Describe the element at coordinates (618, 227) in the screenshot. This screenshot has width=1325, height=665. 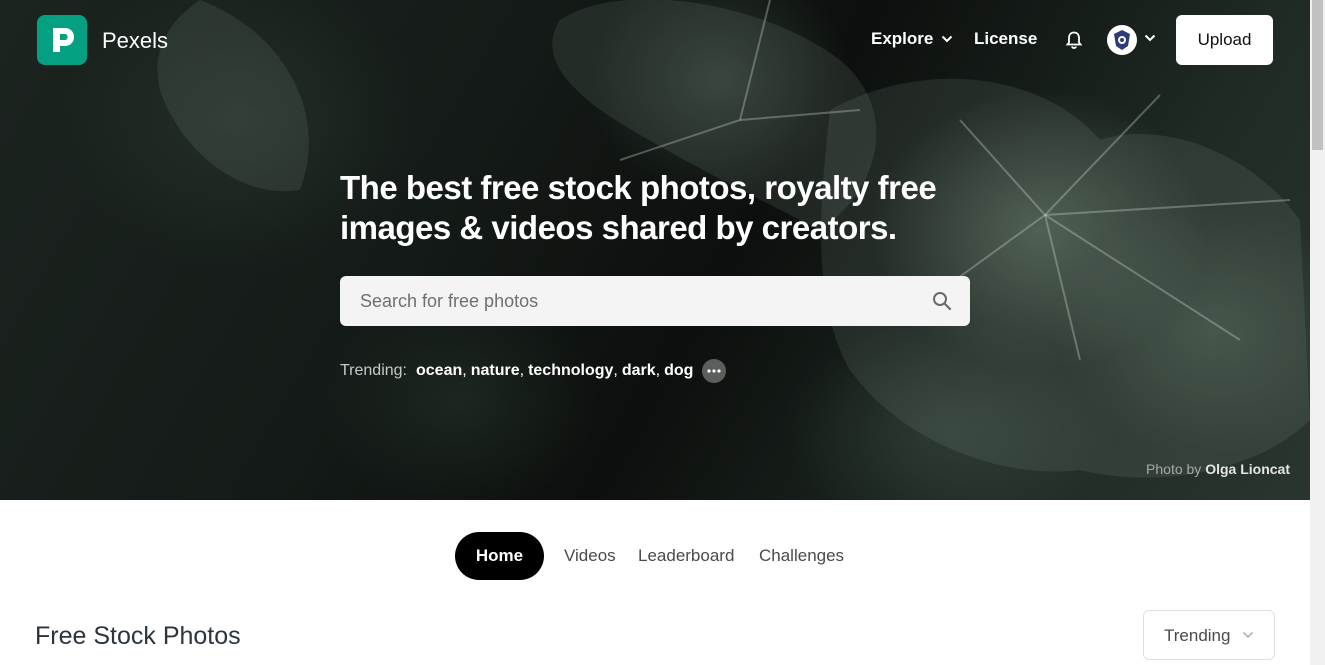
I see `hero-headline-line2: images & videos shared by creators.` at that location.